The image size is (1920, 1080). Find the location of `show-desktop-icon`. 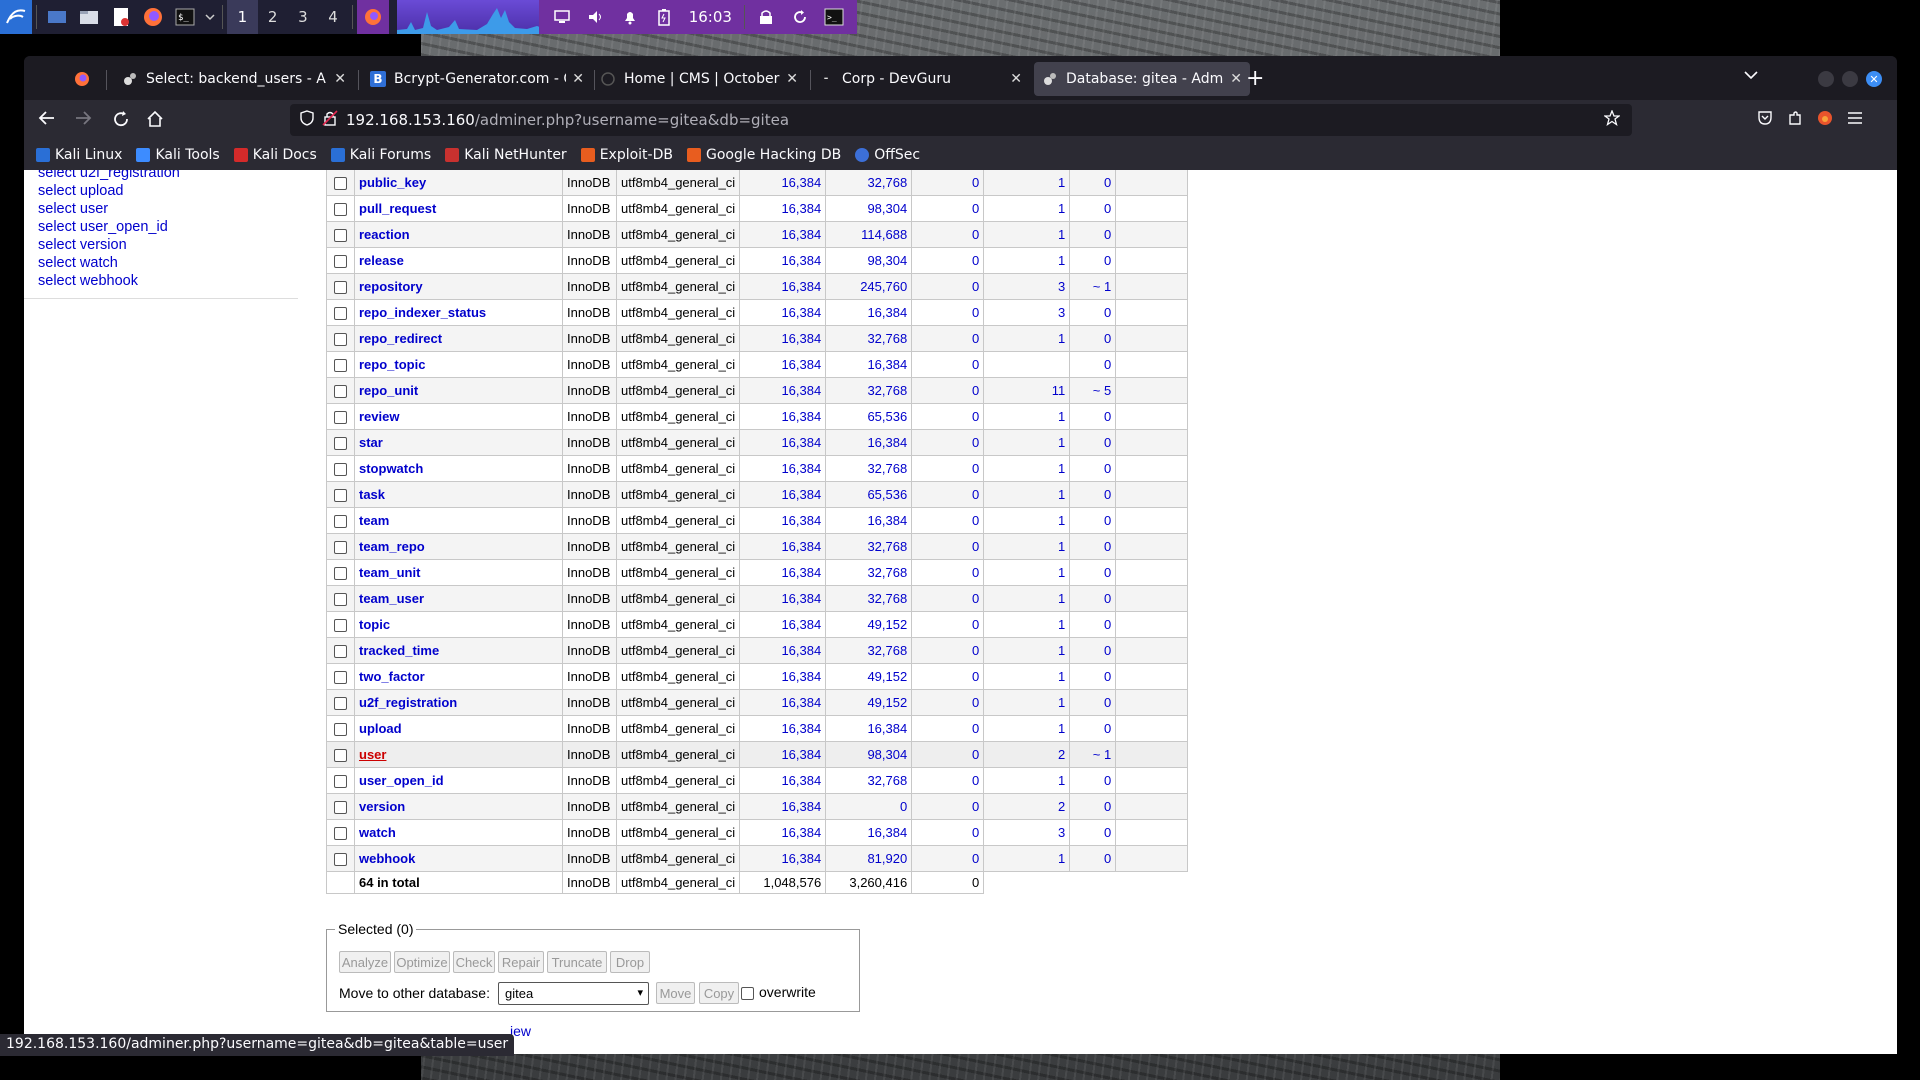

show-desktop-icon is located at coordinates (57, 17).